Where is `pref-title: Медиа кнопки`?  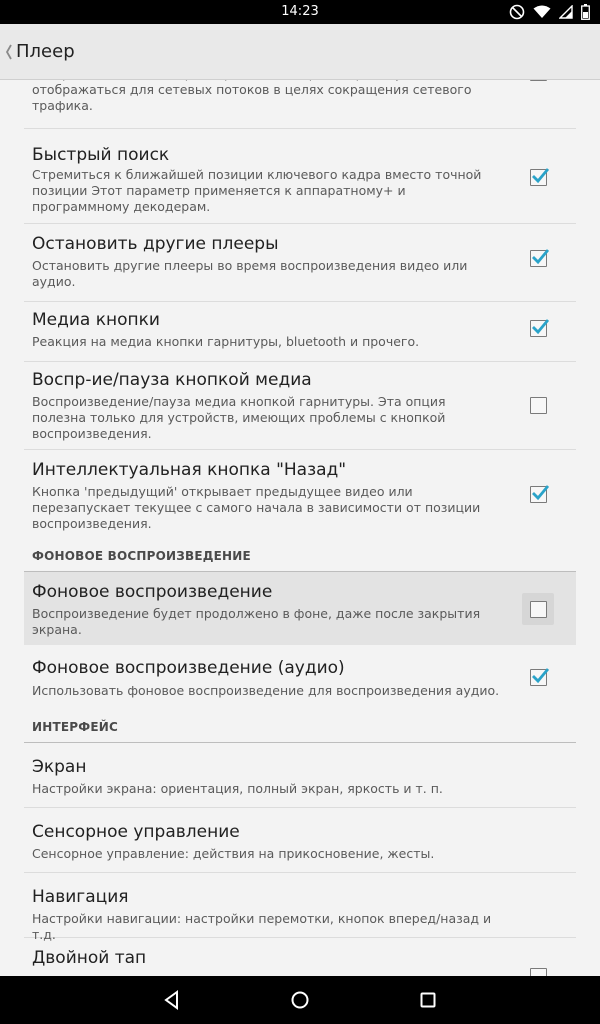 pref-title: Медиа кнопки is located at coordinates (96, 320).